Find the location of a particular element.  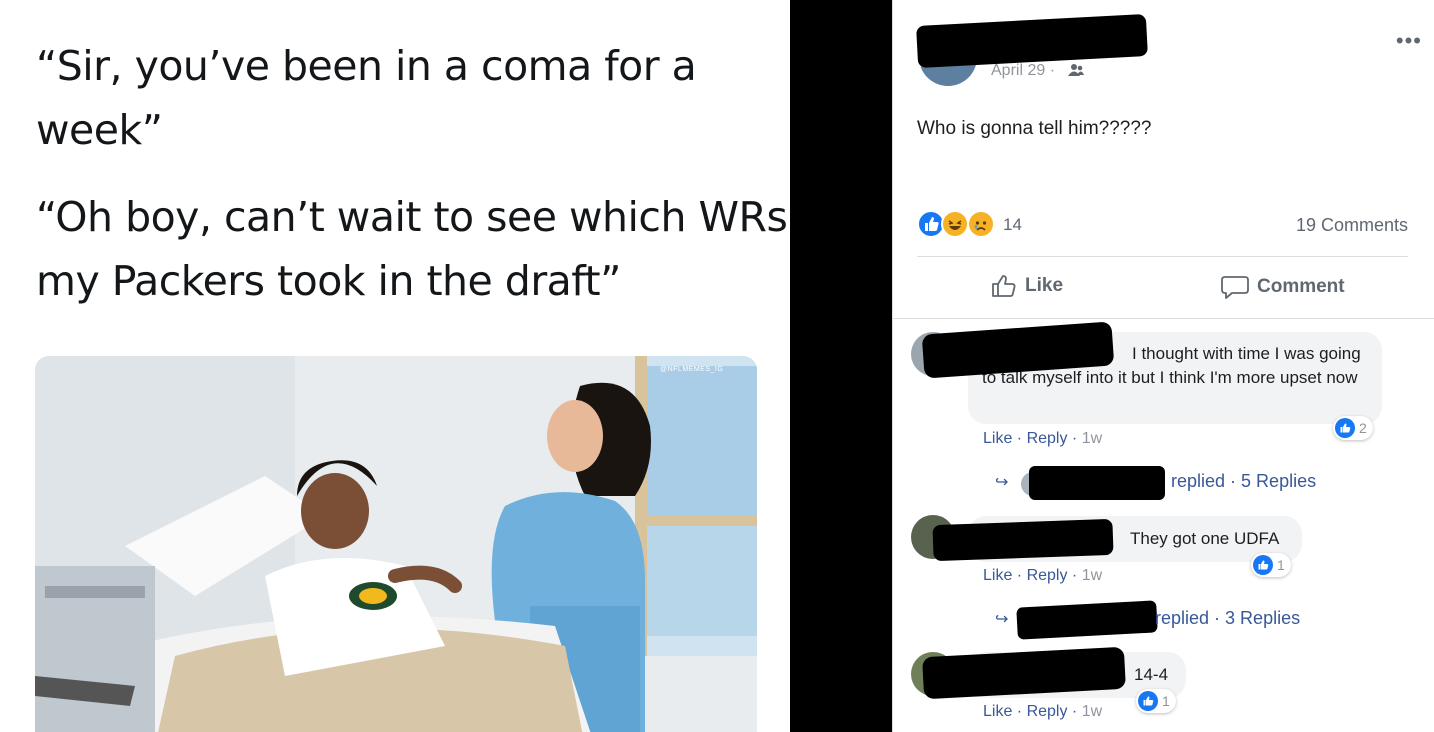

friends-audience-icon is located at coordinates (1076, 72).